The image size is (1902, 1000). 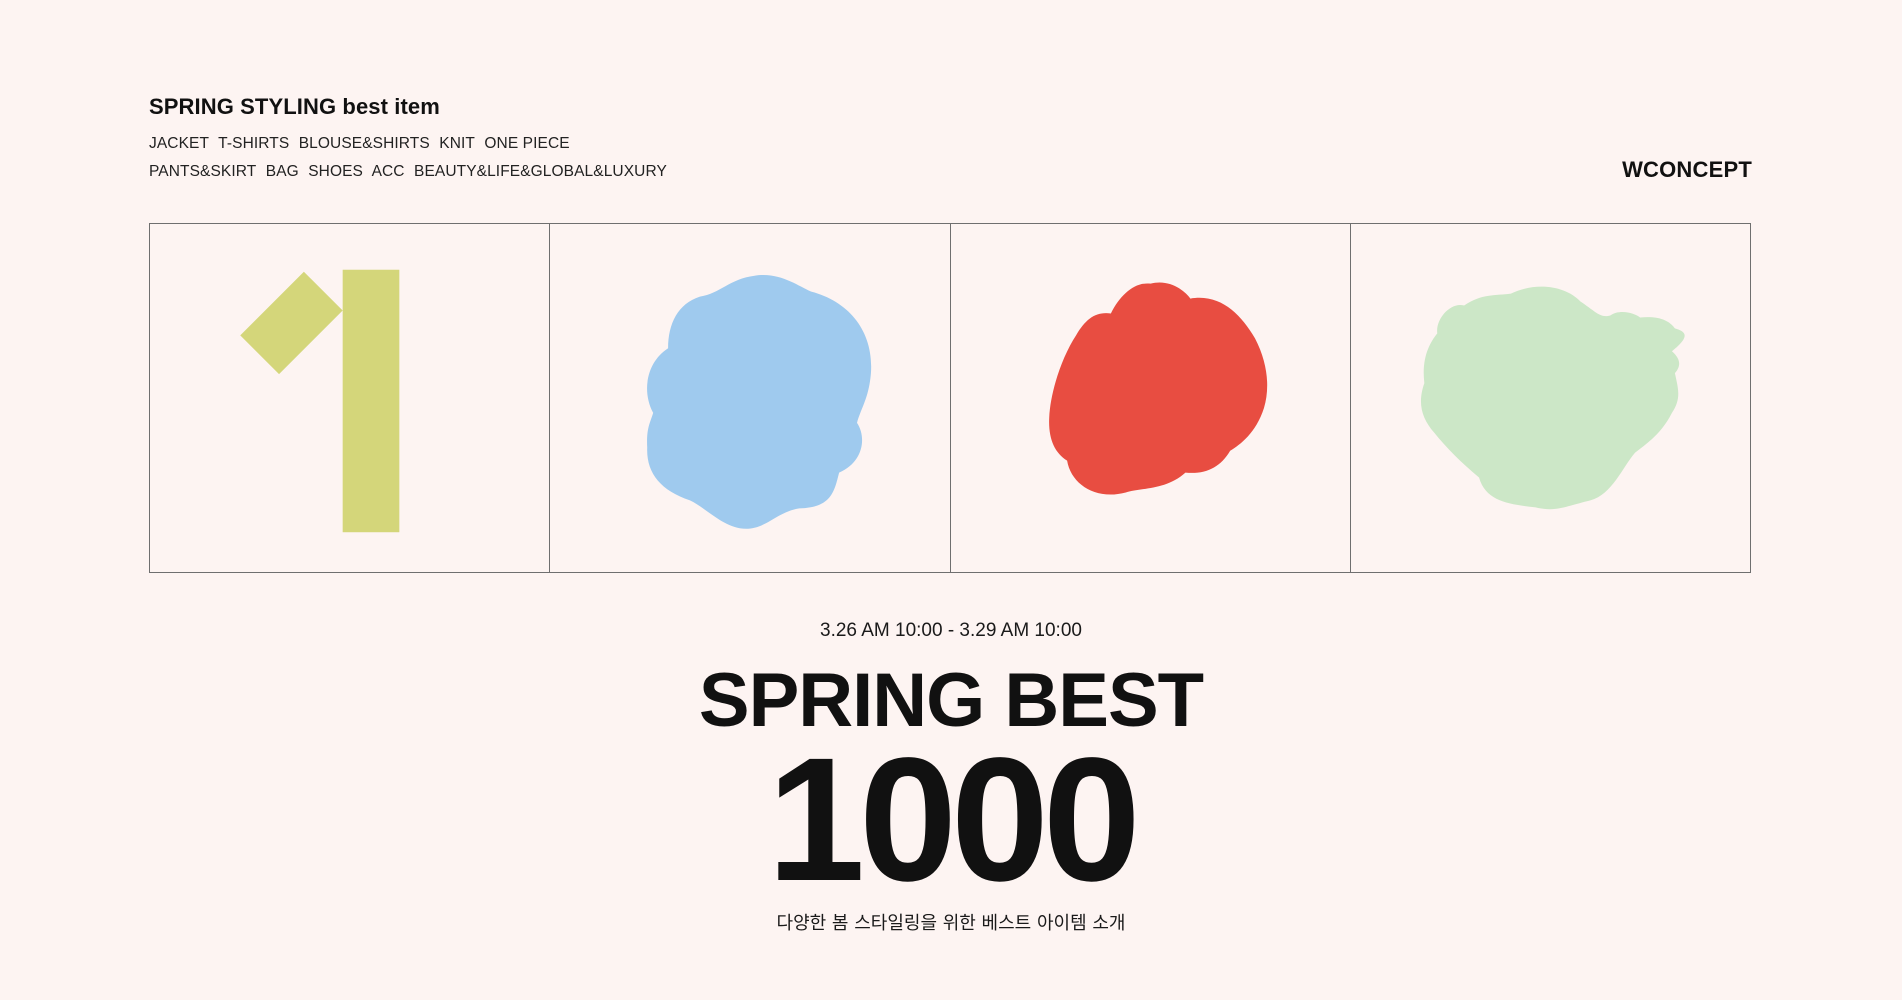 What do you see at coordinates (526, 143) in the screenshot?
I see `category-one-piece: ONE PIECE` at bounding box center [526, 143].